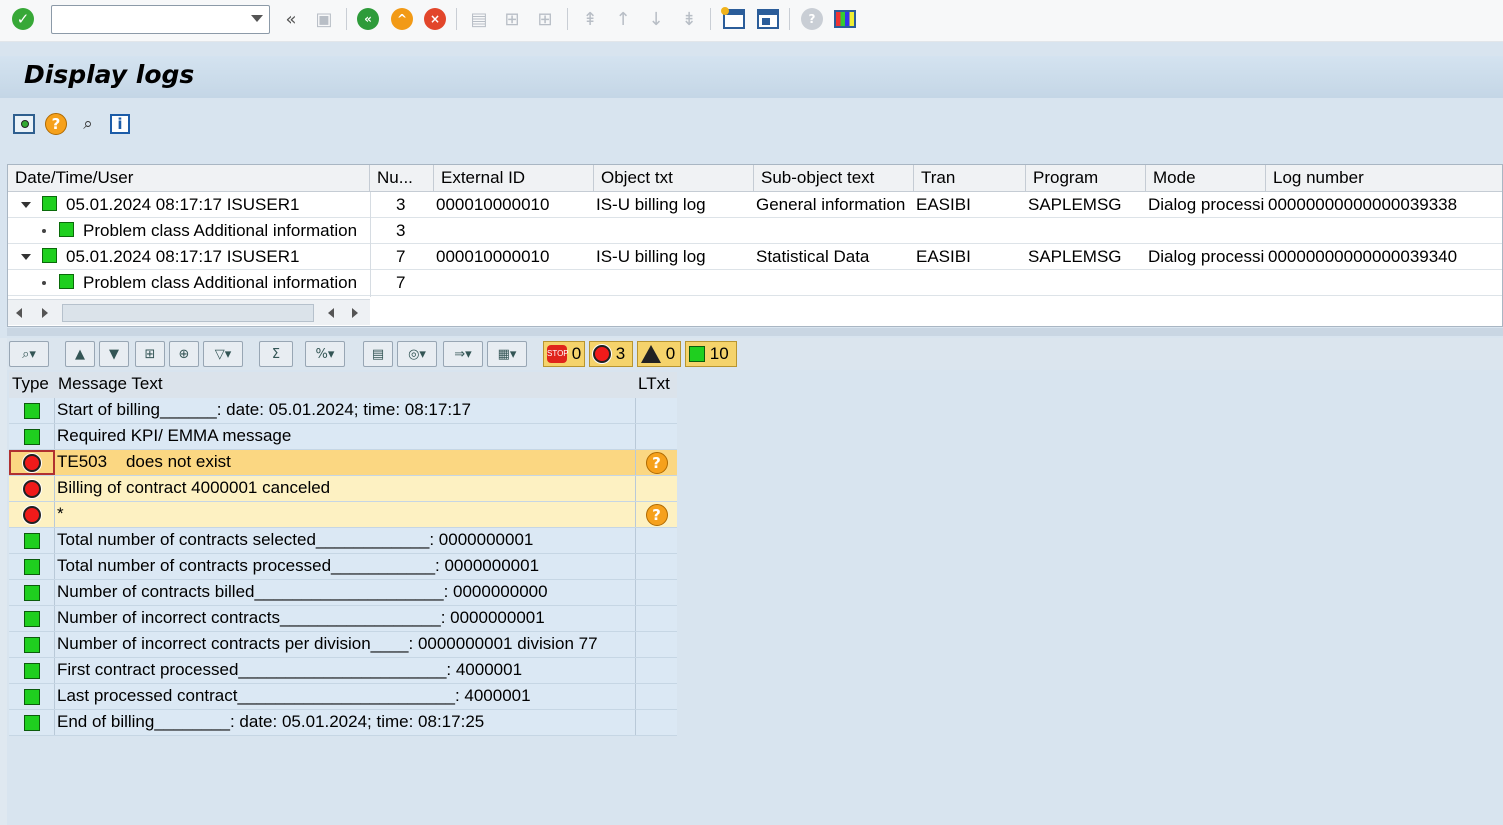 This screenshot has width=1503, height=825. Describe the element at coordinates (417, 354) in the screenshot. I see `views-icon: ◎▾` at that location.